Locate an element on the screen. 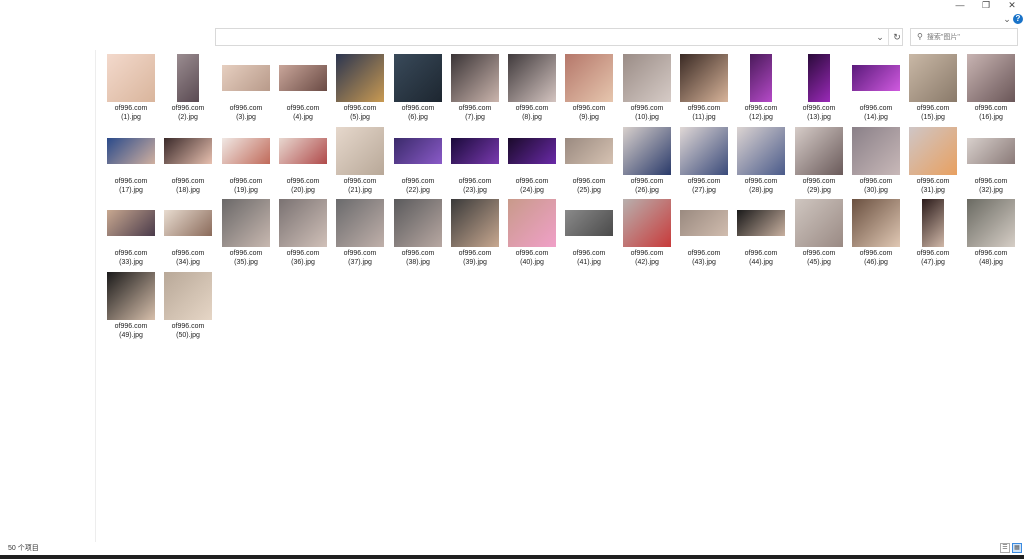  file-item: of996.com (22).jpg is located at coordinates (418, 160).